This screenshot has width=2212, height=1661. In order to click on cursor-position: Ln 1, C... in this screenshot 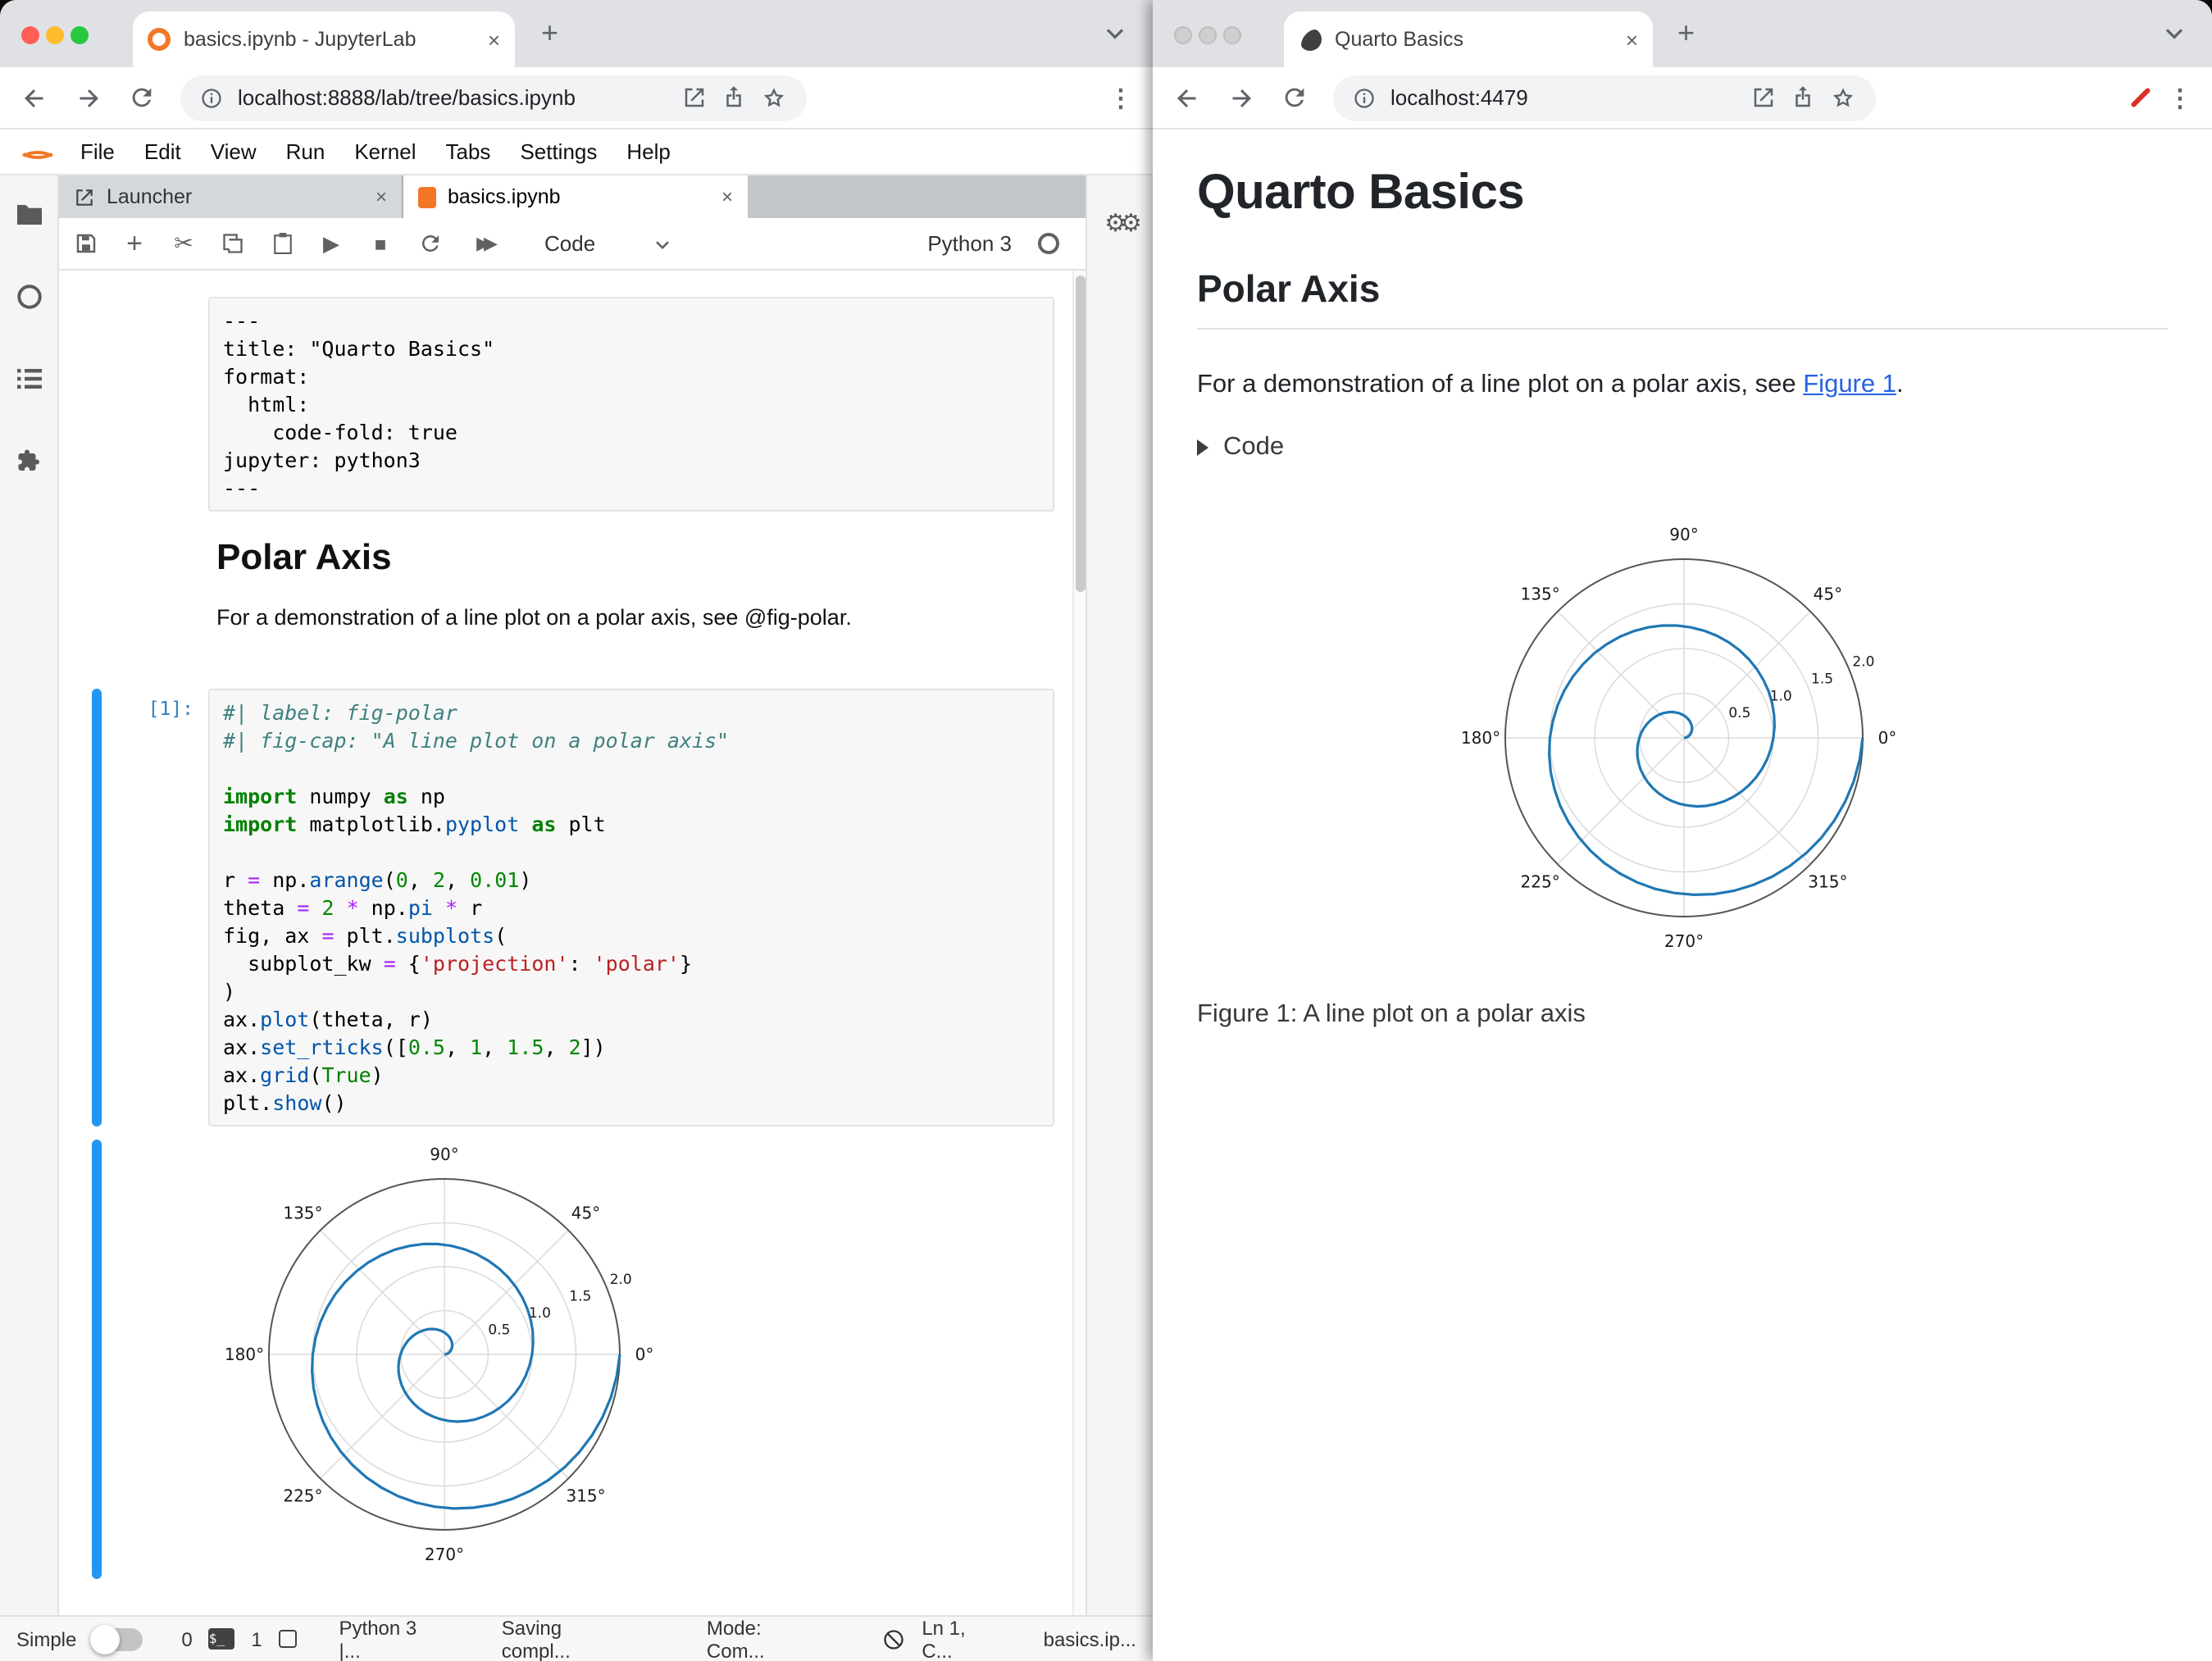, I will do `click(961, 1638)`.